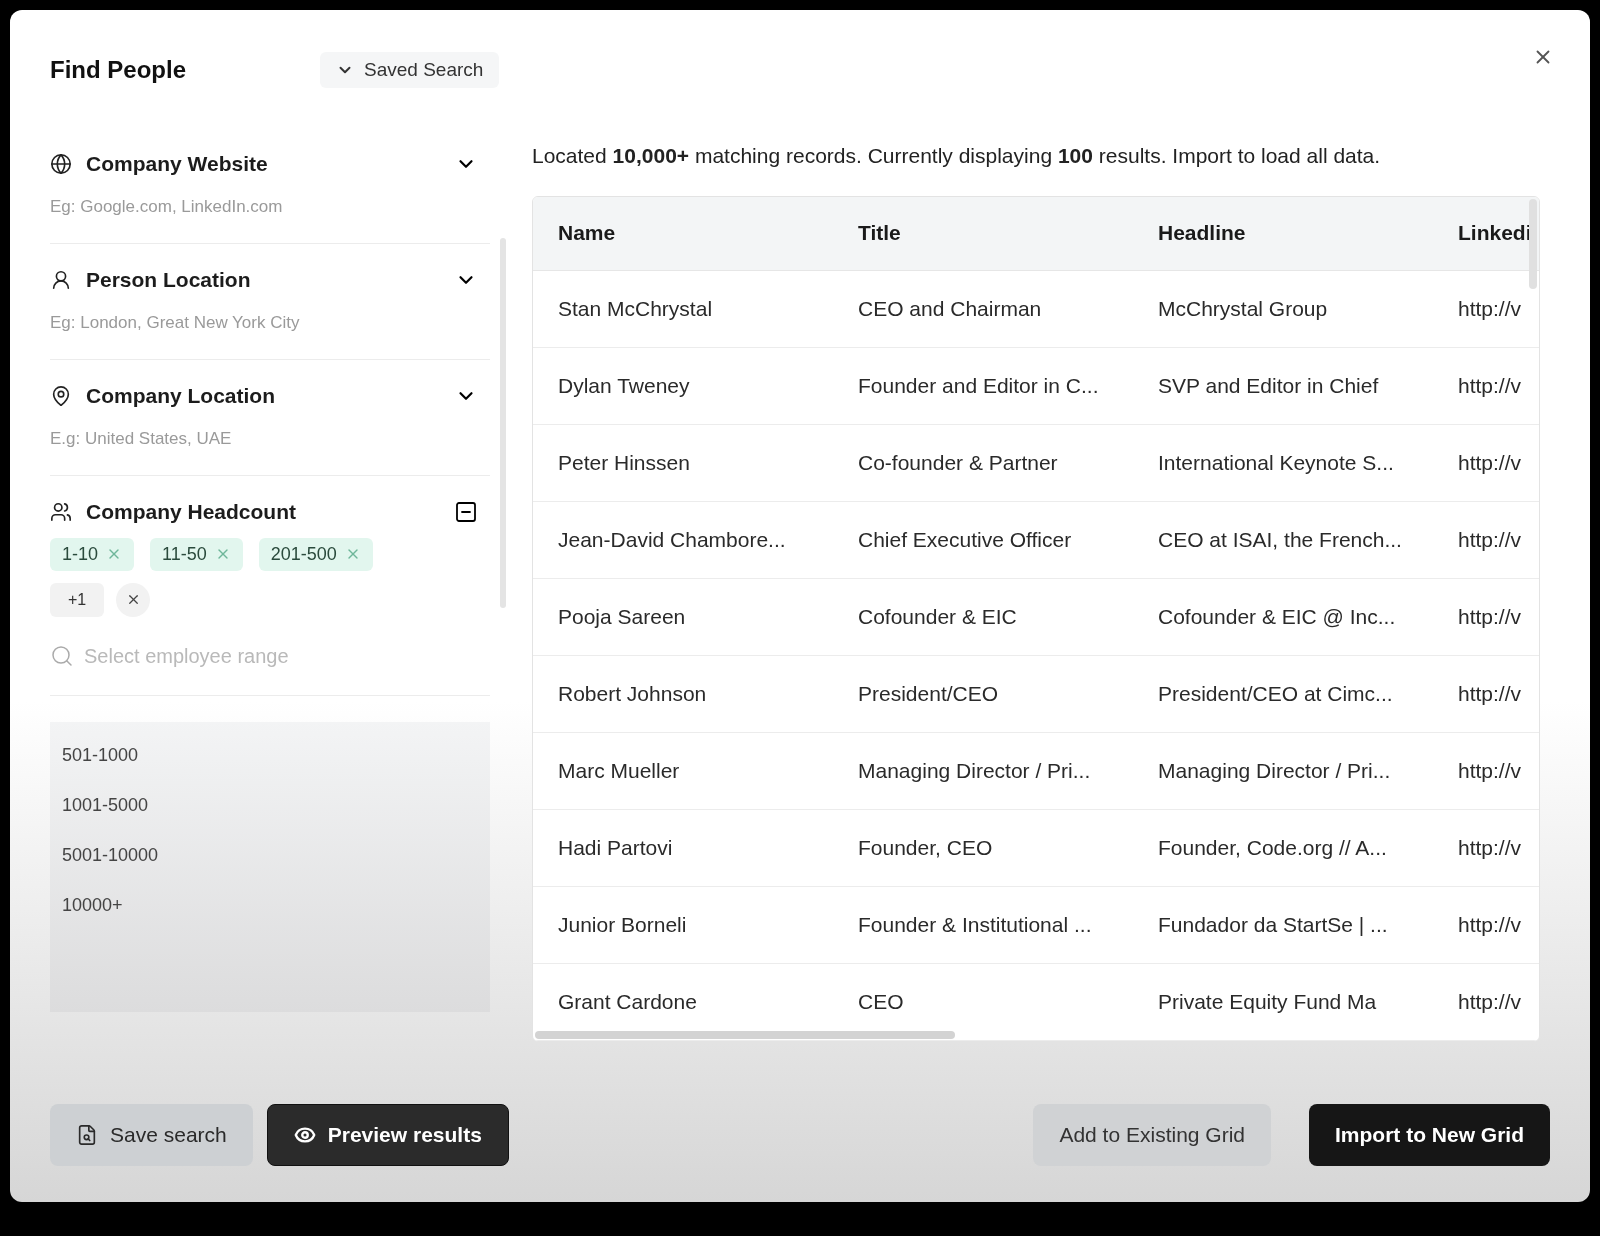 The width and height of the screenshot is (1600, 1236). Describe the element at coordinates (169, 280) in the screenshot. I see `filter-label: Person Location` at that location.